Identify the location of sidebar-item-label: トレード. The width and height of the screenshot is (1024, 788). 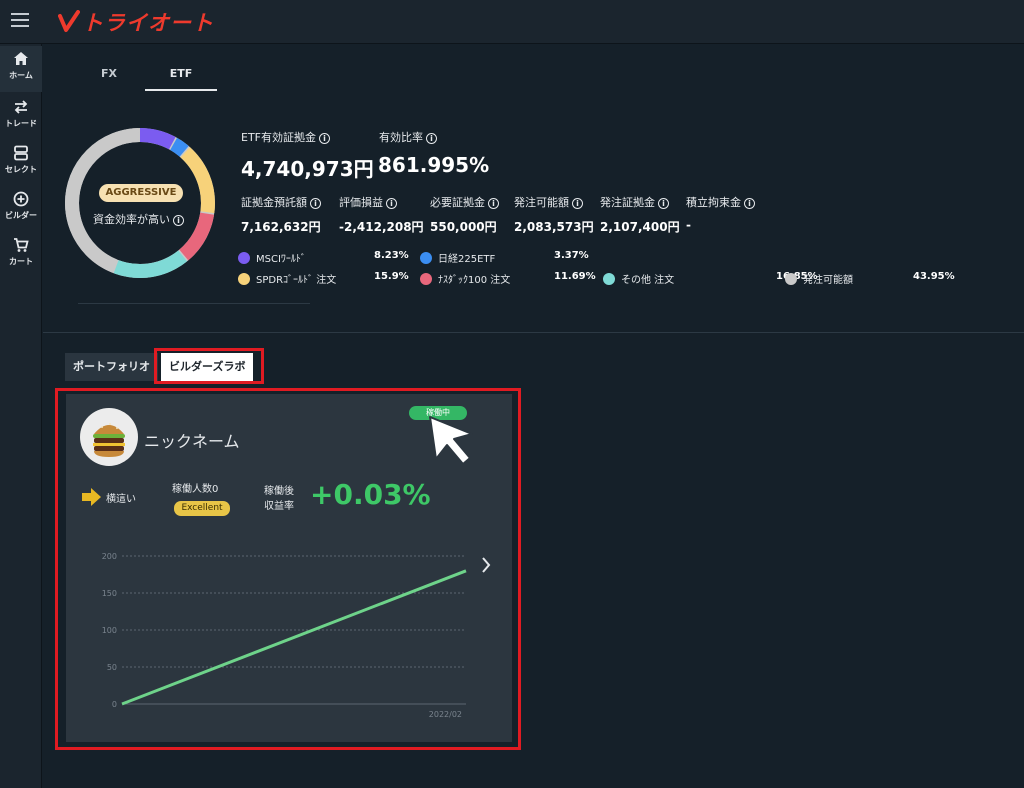
(21, 123).